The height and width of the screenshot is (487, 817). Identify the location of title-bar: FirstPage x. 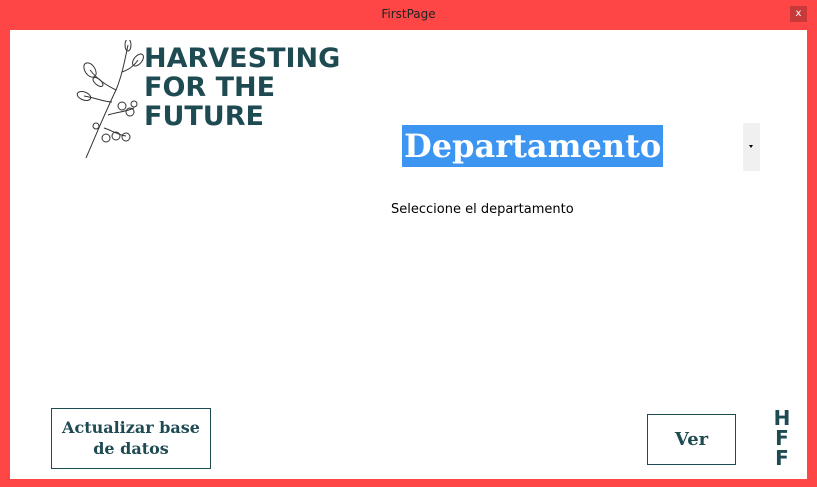
(408, 15).